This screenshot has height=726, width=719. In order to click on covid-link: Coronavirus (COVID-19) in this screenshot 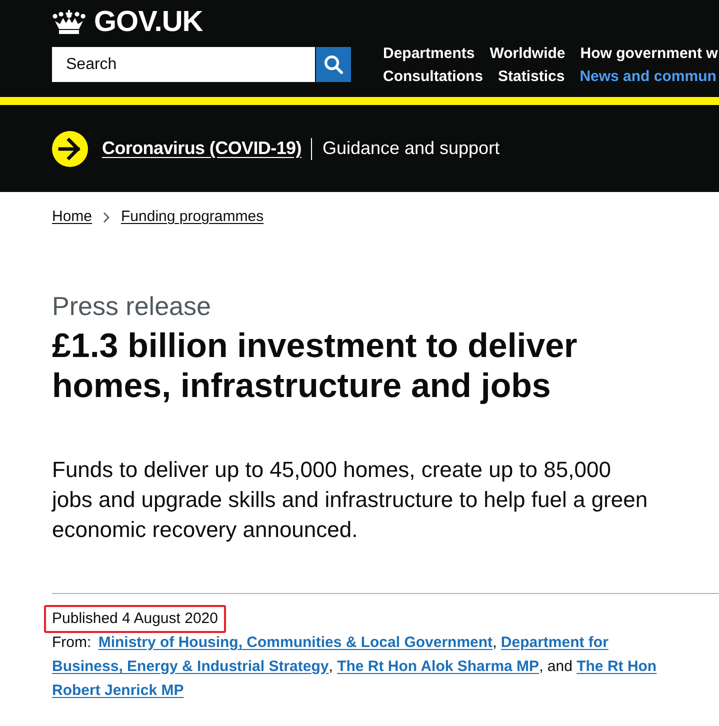, I will do `click(202, 148)`.